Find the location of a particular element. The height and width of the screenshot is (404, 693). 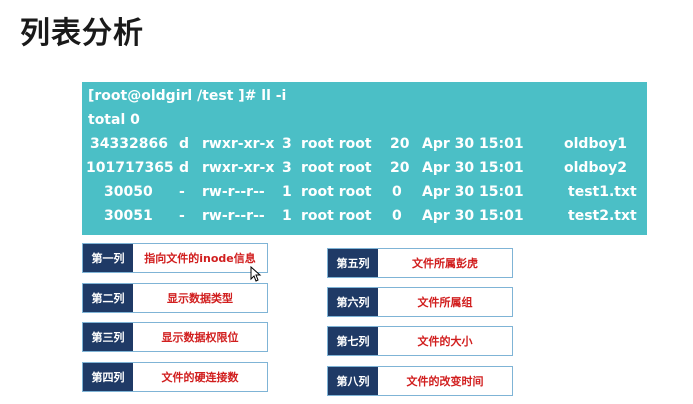

column-desc: 文件所属组 is located at coordinates (445, 302).